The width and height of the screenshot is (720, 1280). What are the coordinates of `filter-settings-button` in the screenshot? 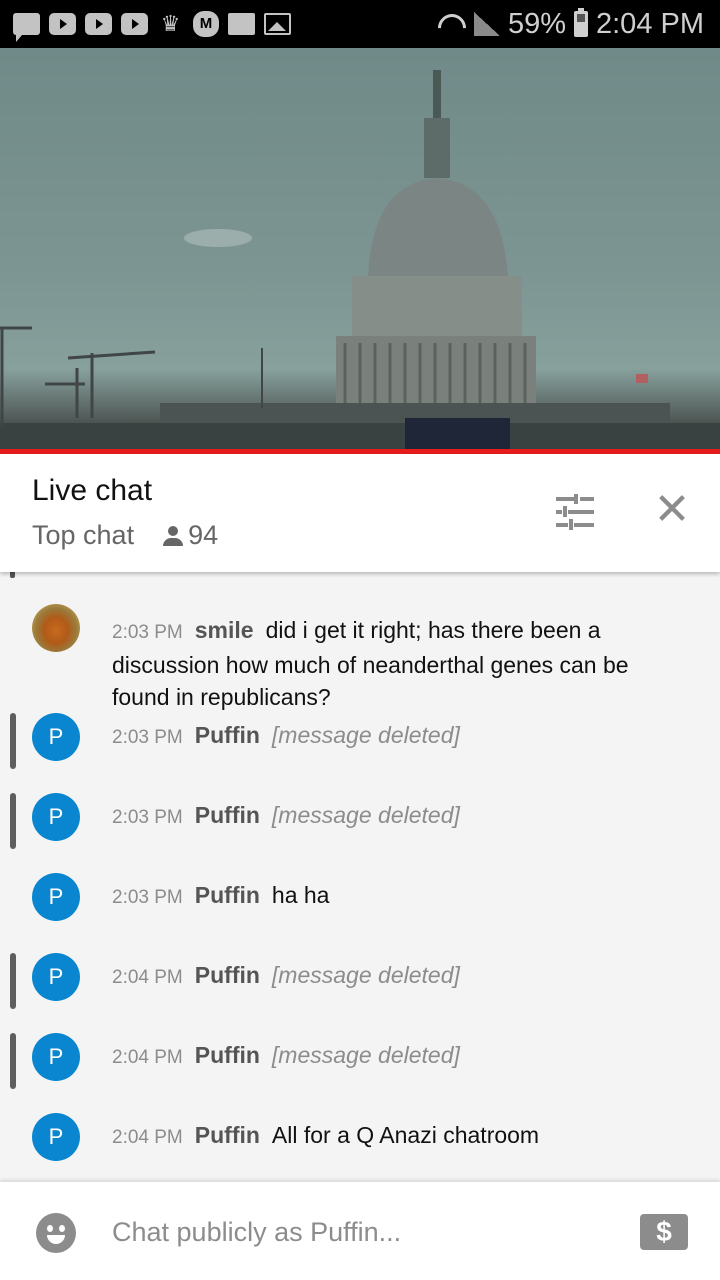 It's located at (575, 512).